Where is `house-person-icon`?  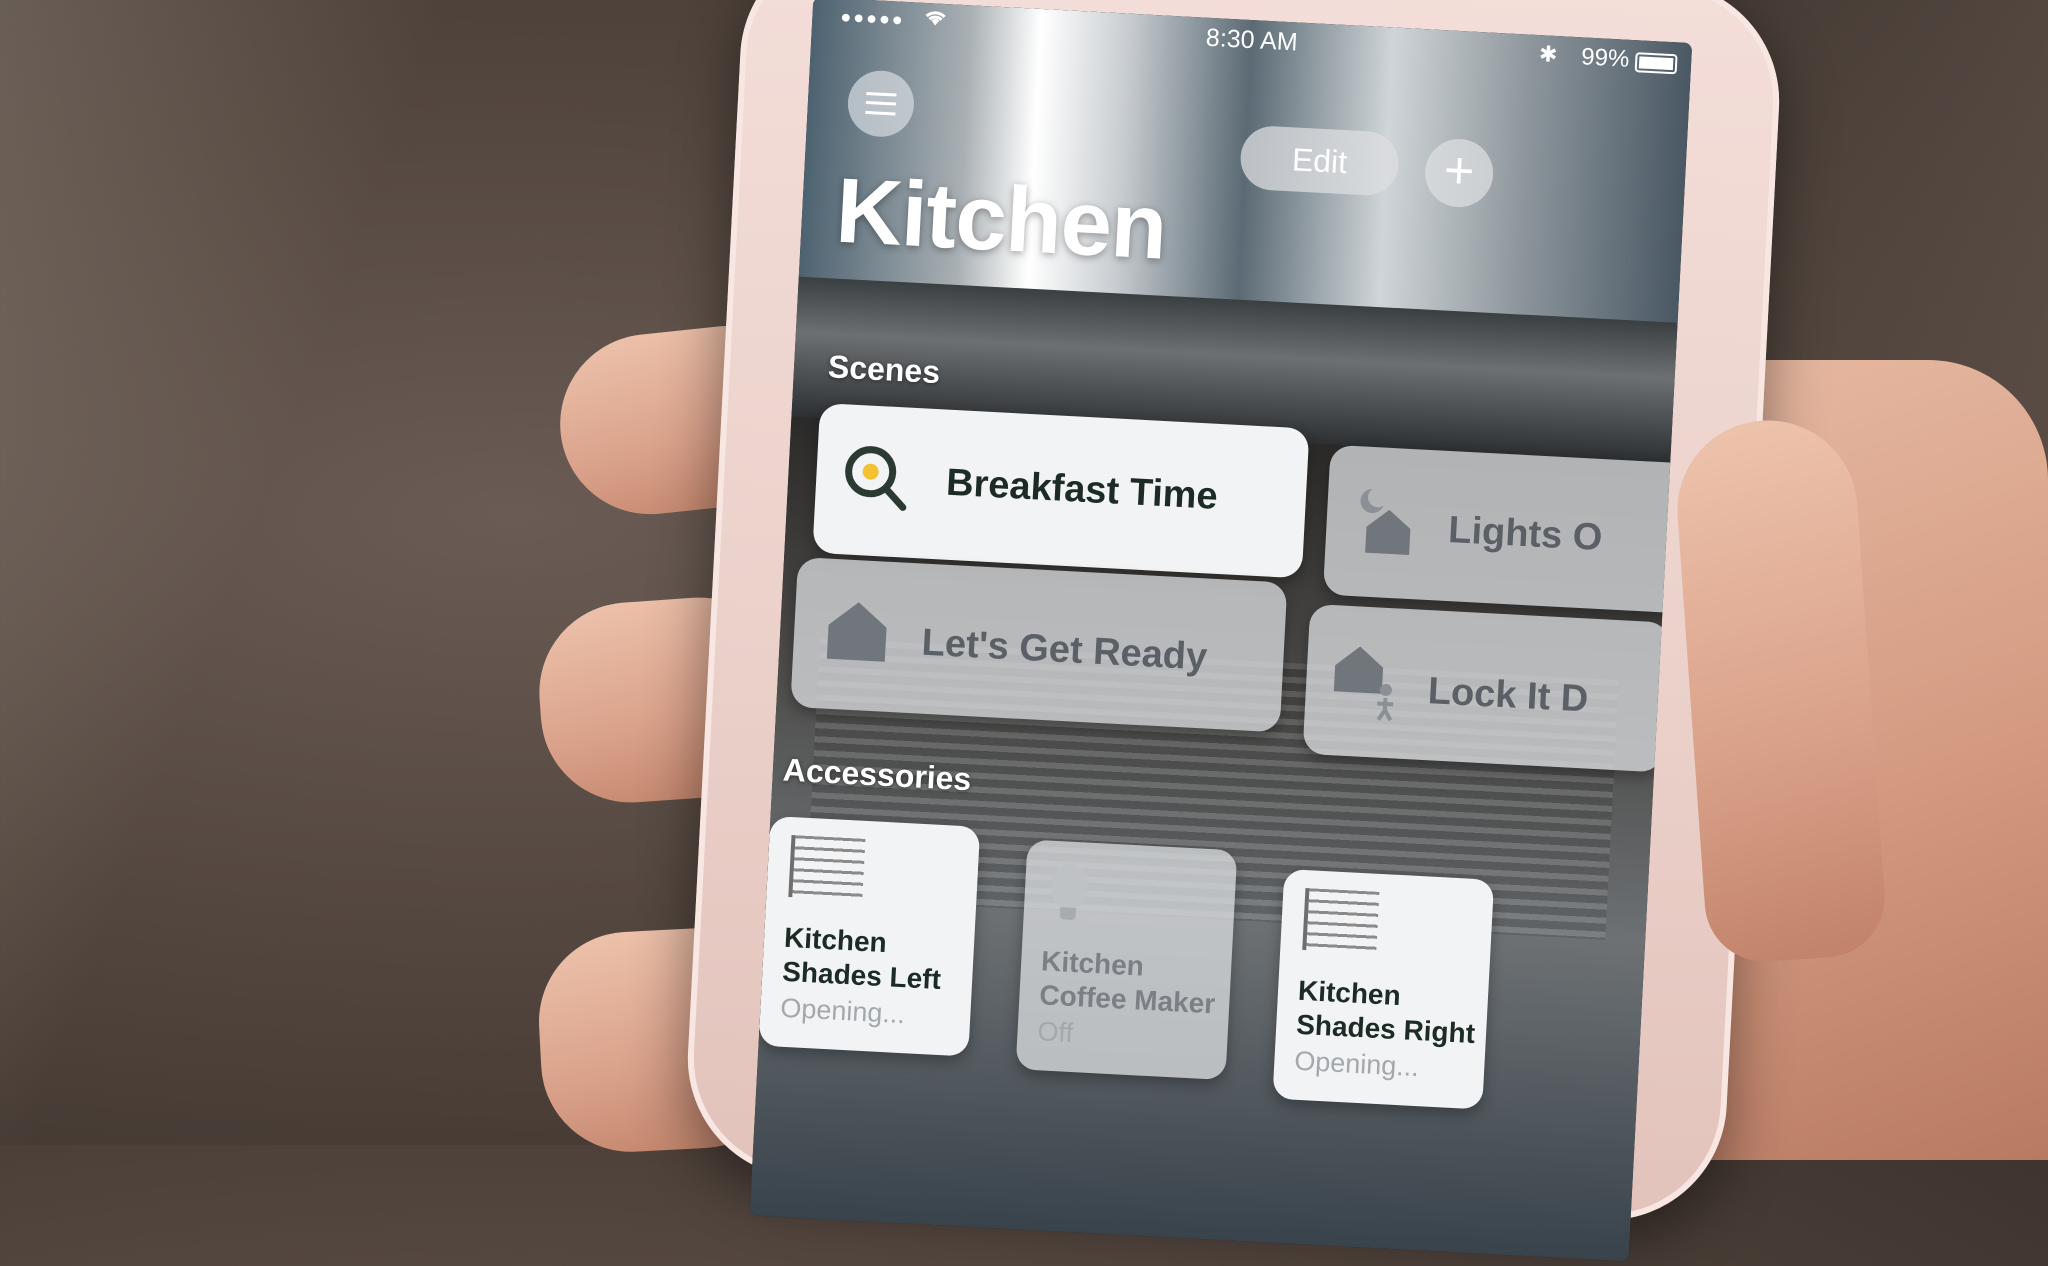
house-person-icon is located at coordinates (1368, 683).